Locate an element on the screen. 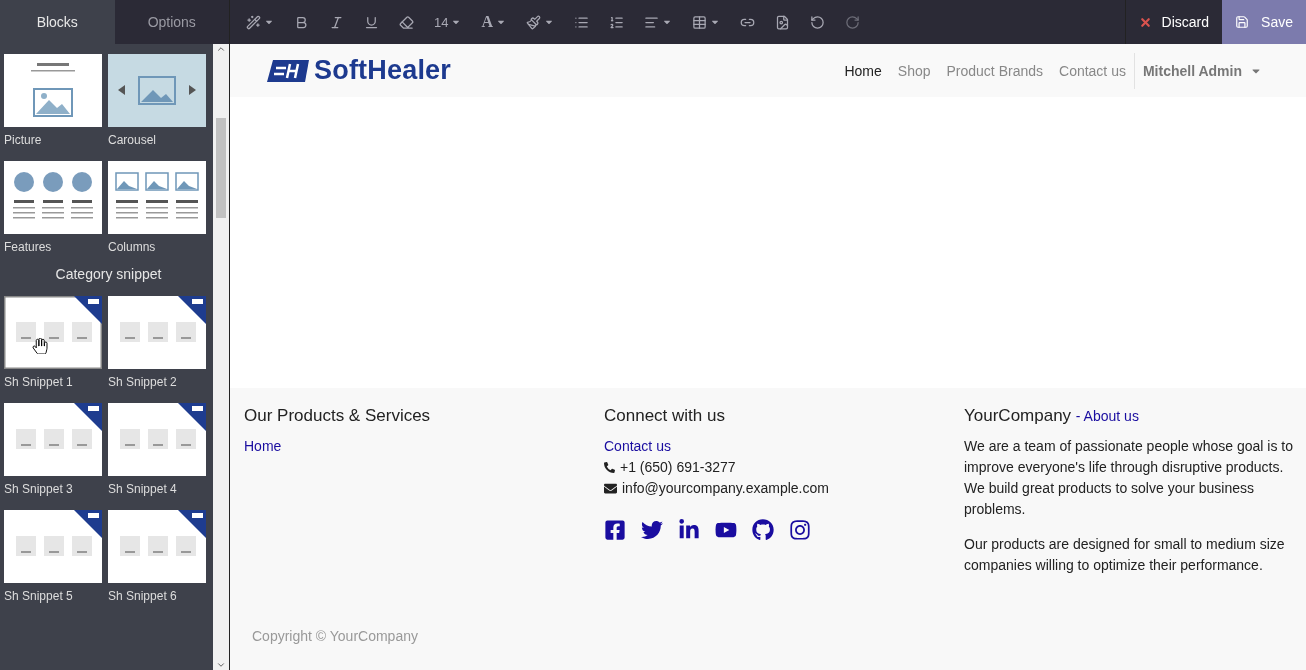 Image resolution: width=1306 pixels, height=670 pixels. scroll-down-icon is located at coordinates (221, 665).